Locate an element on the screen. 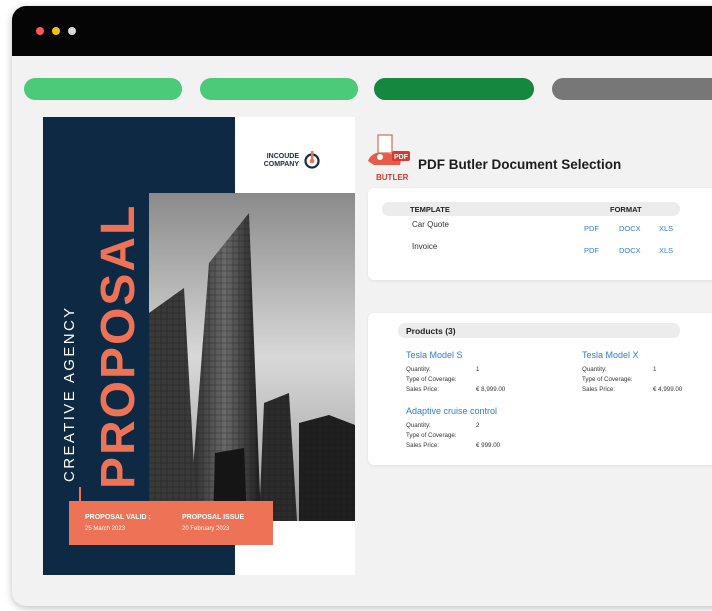 Image resolution: width=712 pixels, height=611 pixels. valid-label: PROPOSAL VALID : is located at coordinates (118, 517).